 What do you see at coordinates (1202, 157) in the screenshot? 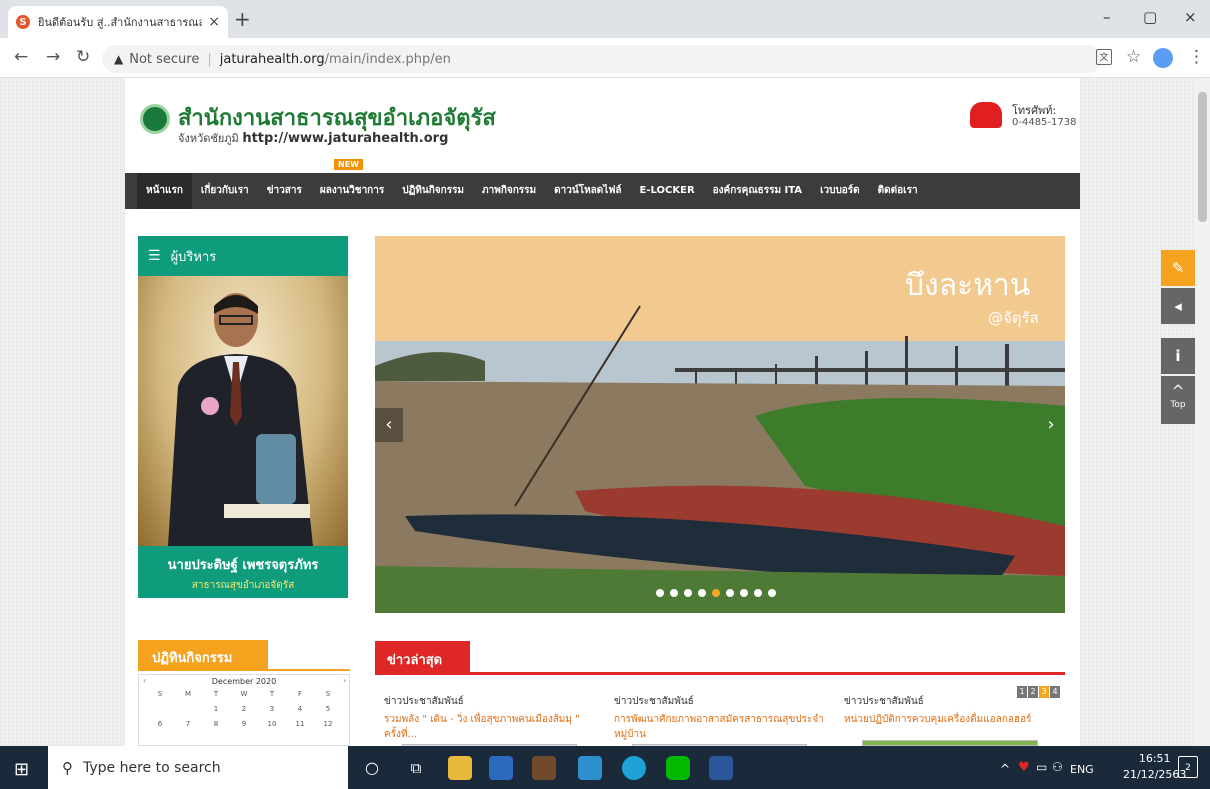
I see `scrollbar-thumb` at bounding box center [1202, 157].